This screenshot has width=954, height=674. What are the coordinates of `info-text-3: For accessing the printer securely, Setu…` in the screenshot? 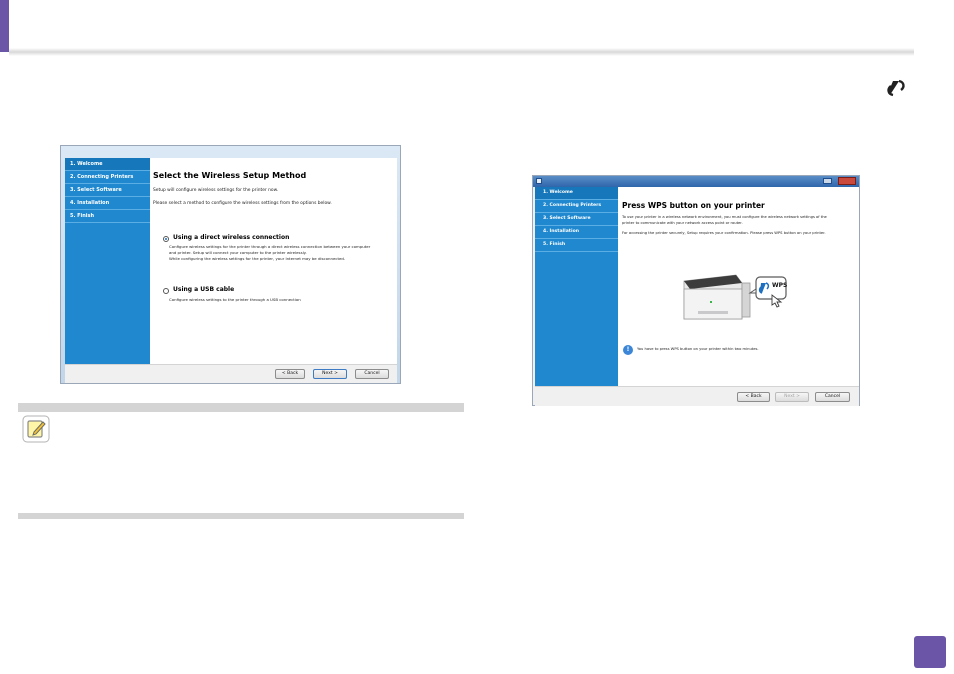 It's located at (724, 233).